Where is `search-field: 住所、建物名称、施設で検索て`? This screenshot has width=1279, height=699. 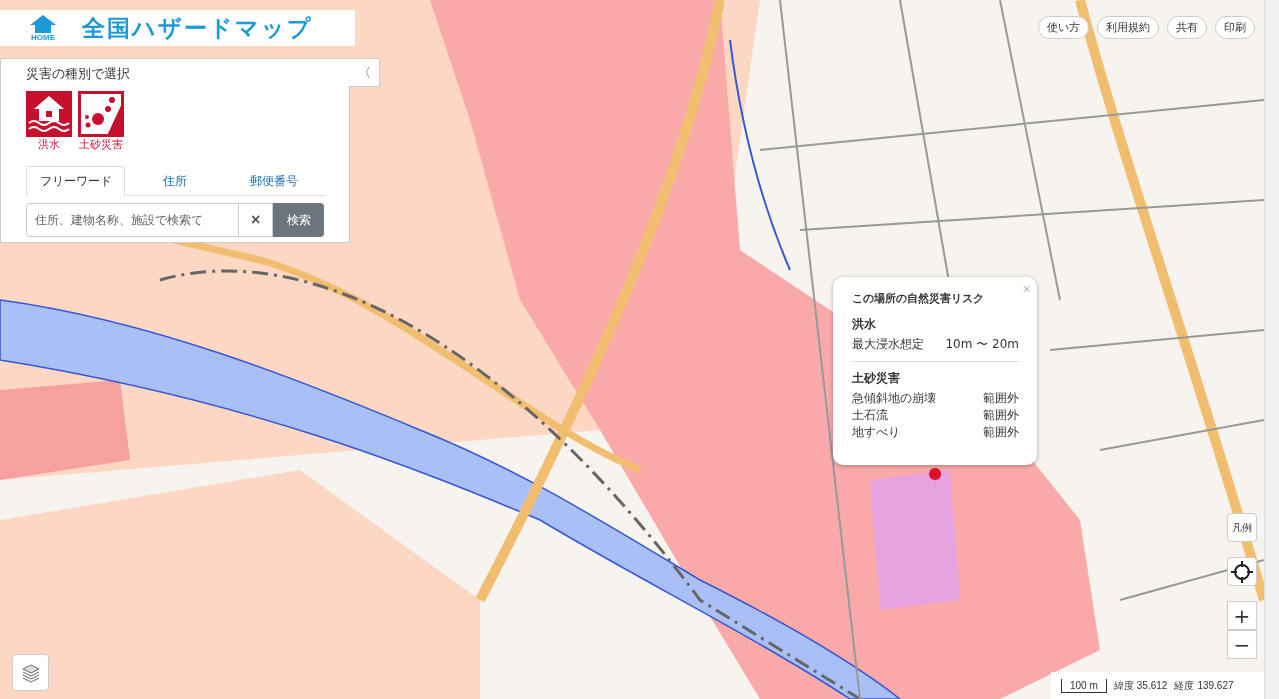
search-field: 住所、建物名称、施設で検索て is located at coordinates (133, 220).